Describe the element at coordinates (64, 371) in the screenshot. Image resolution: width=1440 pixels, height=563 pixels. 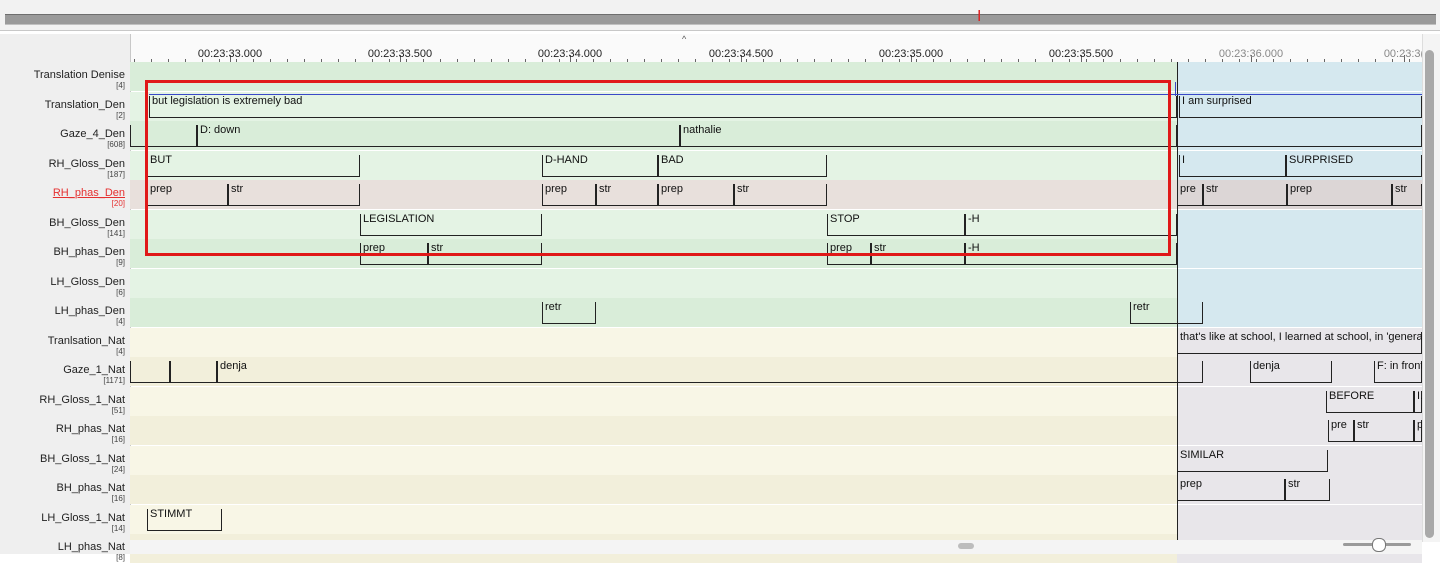
I see `tier-name-10: Gaze_1_Nat [1171]` at that location.